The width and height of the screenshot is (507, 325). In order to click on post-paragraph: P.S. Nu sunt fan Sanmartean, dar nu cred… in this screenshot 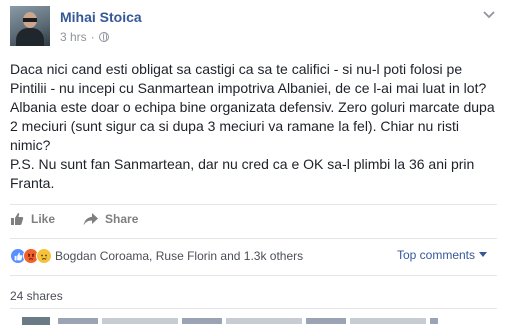, I will do `click(242, 173)`.